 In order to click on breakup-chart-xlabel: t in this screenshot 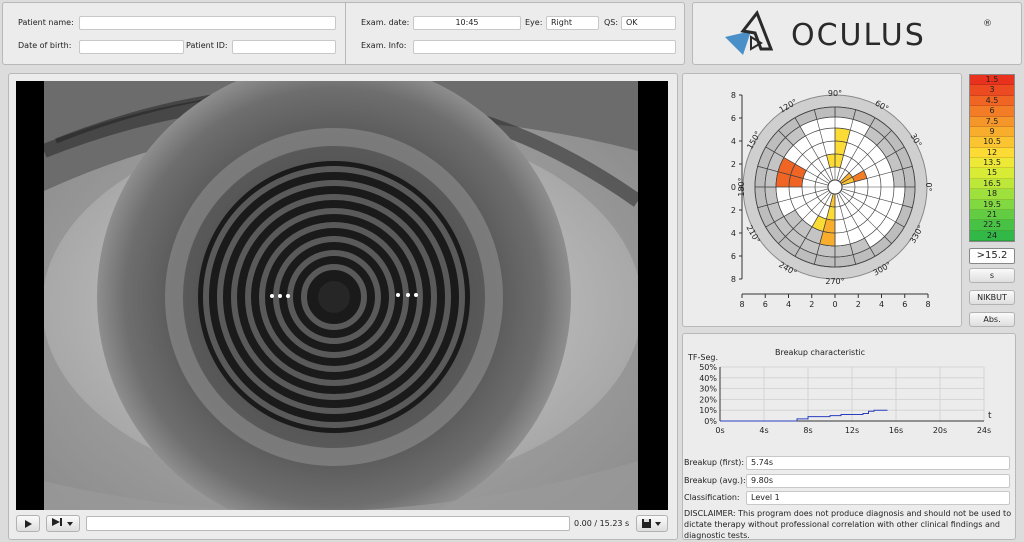, I will do `click(990, 416)`.